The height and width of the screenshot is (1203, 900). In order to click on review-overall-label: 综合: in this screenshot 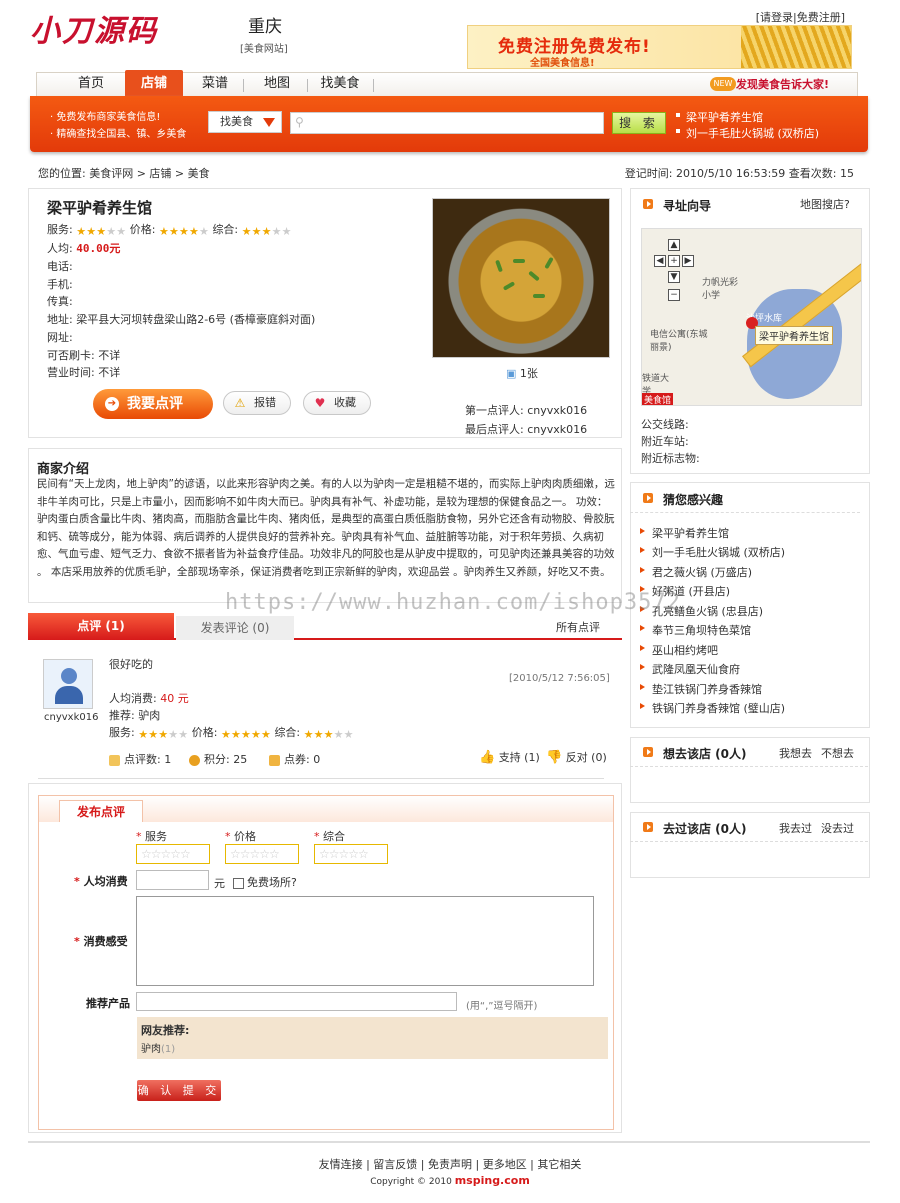, I will do `click(287, 732)`.